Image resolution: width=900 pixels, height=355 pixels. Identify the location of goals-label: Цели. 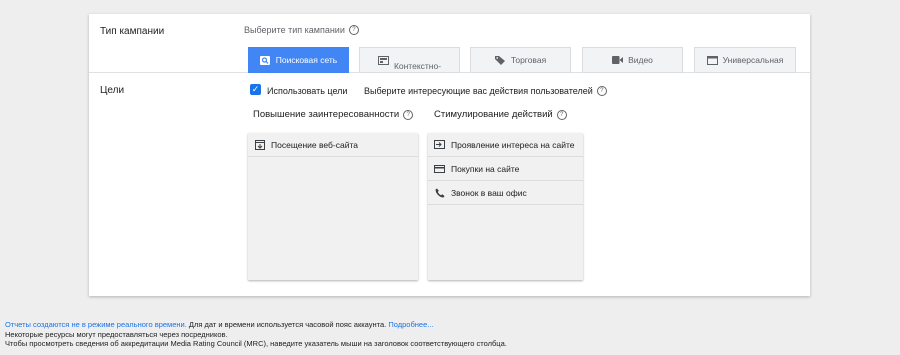
(112, 90).